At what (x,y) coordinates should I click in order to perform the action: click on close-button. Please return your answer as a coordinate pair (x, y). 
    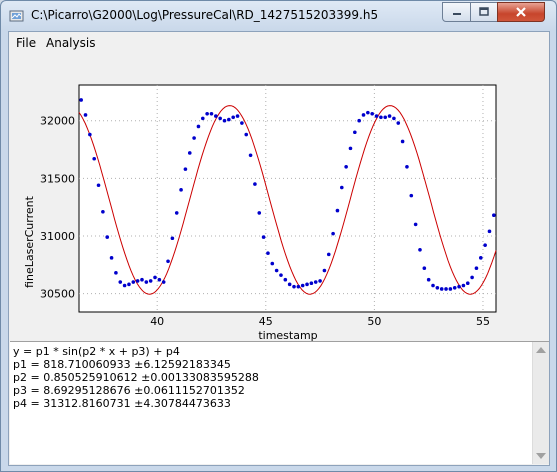
    Looking at the image, I should click on (521, 12).